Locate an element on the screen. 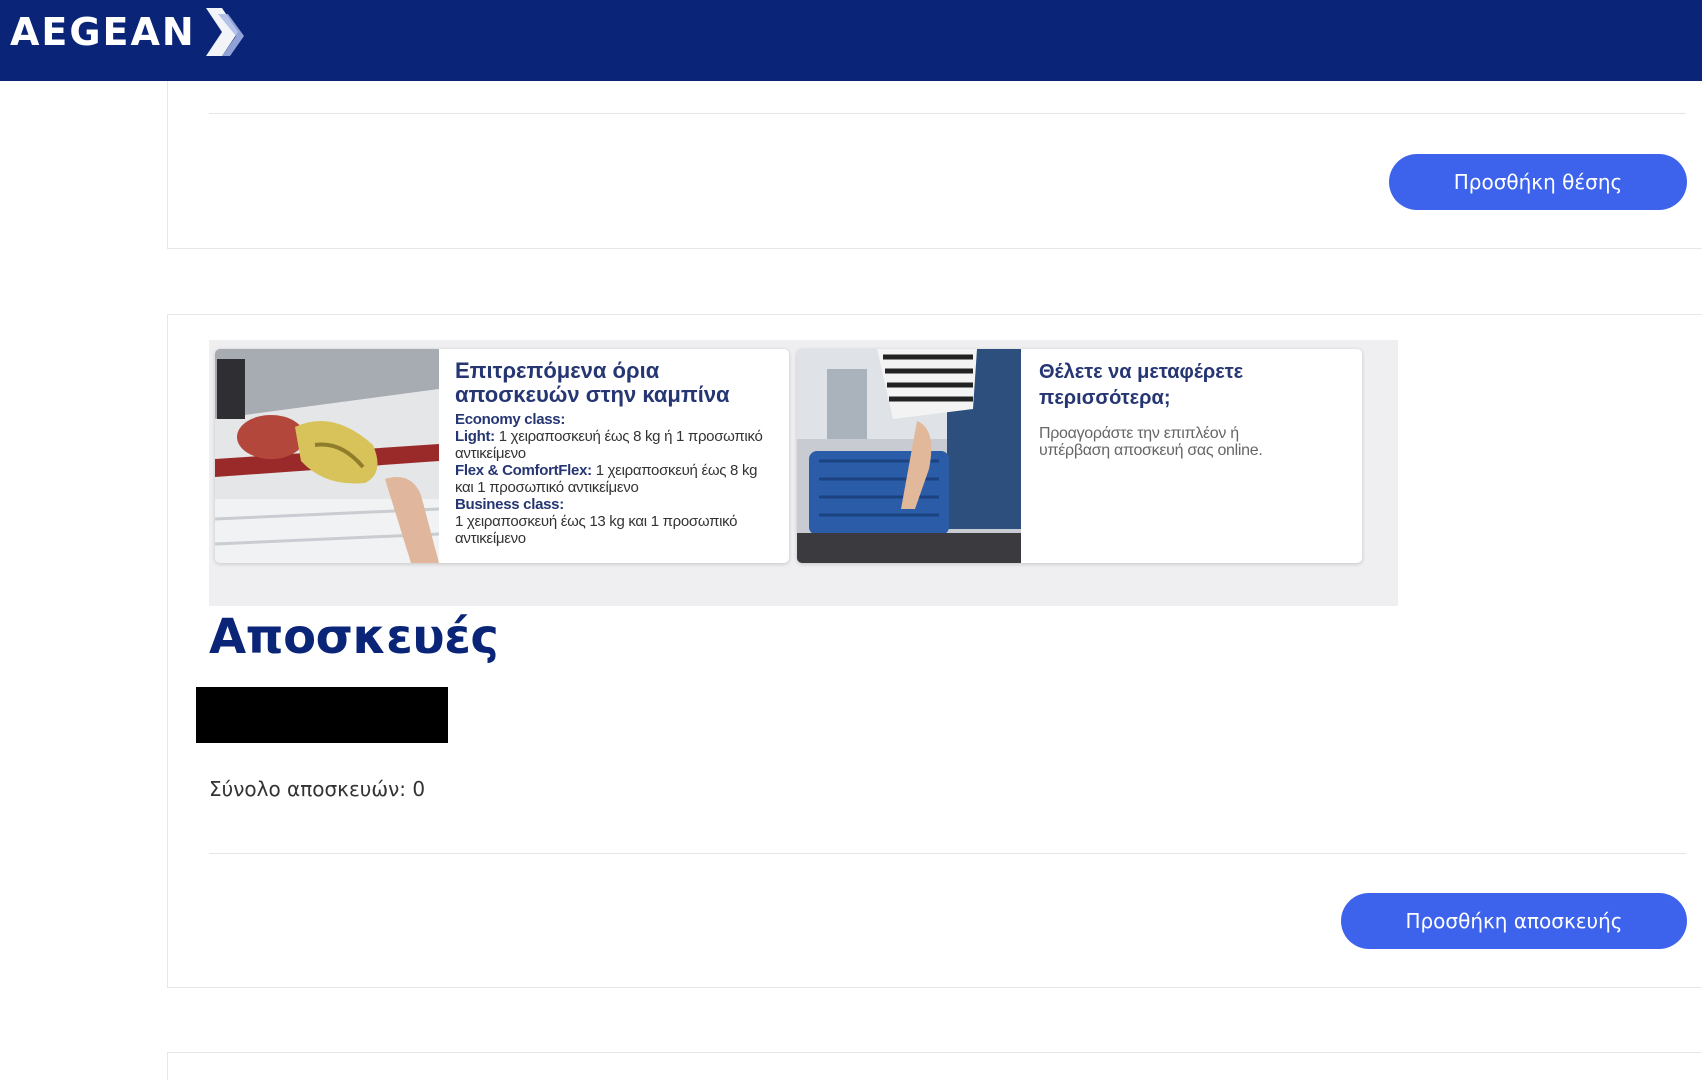  seat-panel: Προσθήκη θέσης is located at coordinates (934, 165).